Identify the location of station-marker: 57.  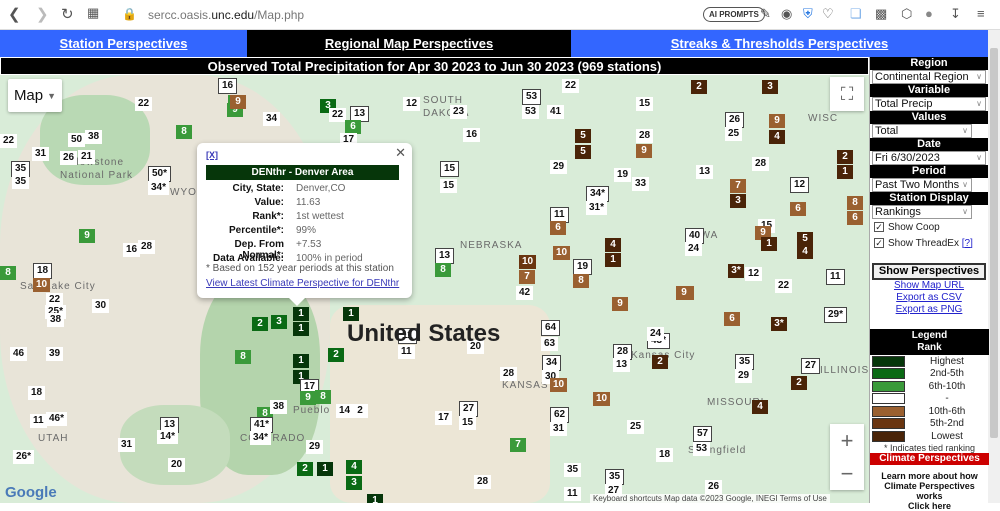
(703, 434).